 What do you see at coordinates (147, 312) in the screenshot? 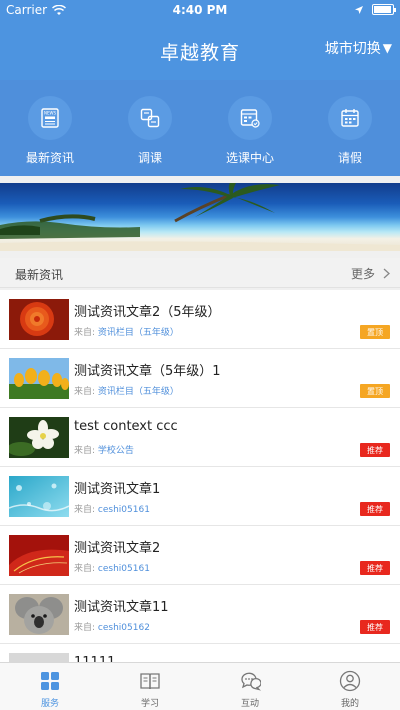
I see `news-title: 测试资讯文章2（5年级）` at bounding box center [147, 312].